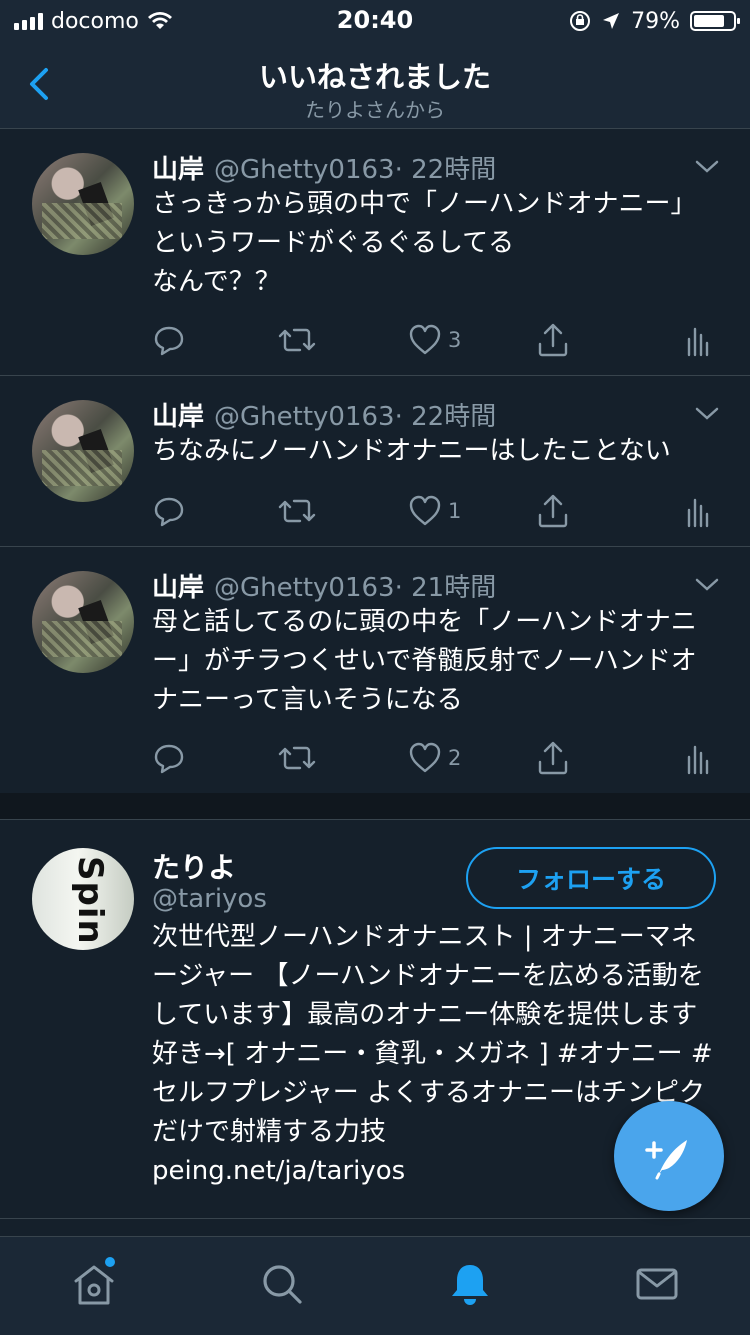 Image resolution: width=750 pixels, height=1335 pixels. I want to click on location-icon, so click(611, 21).